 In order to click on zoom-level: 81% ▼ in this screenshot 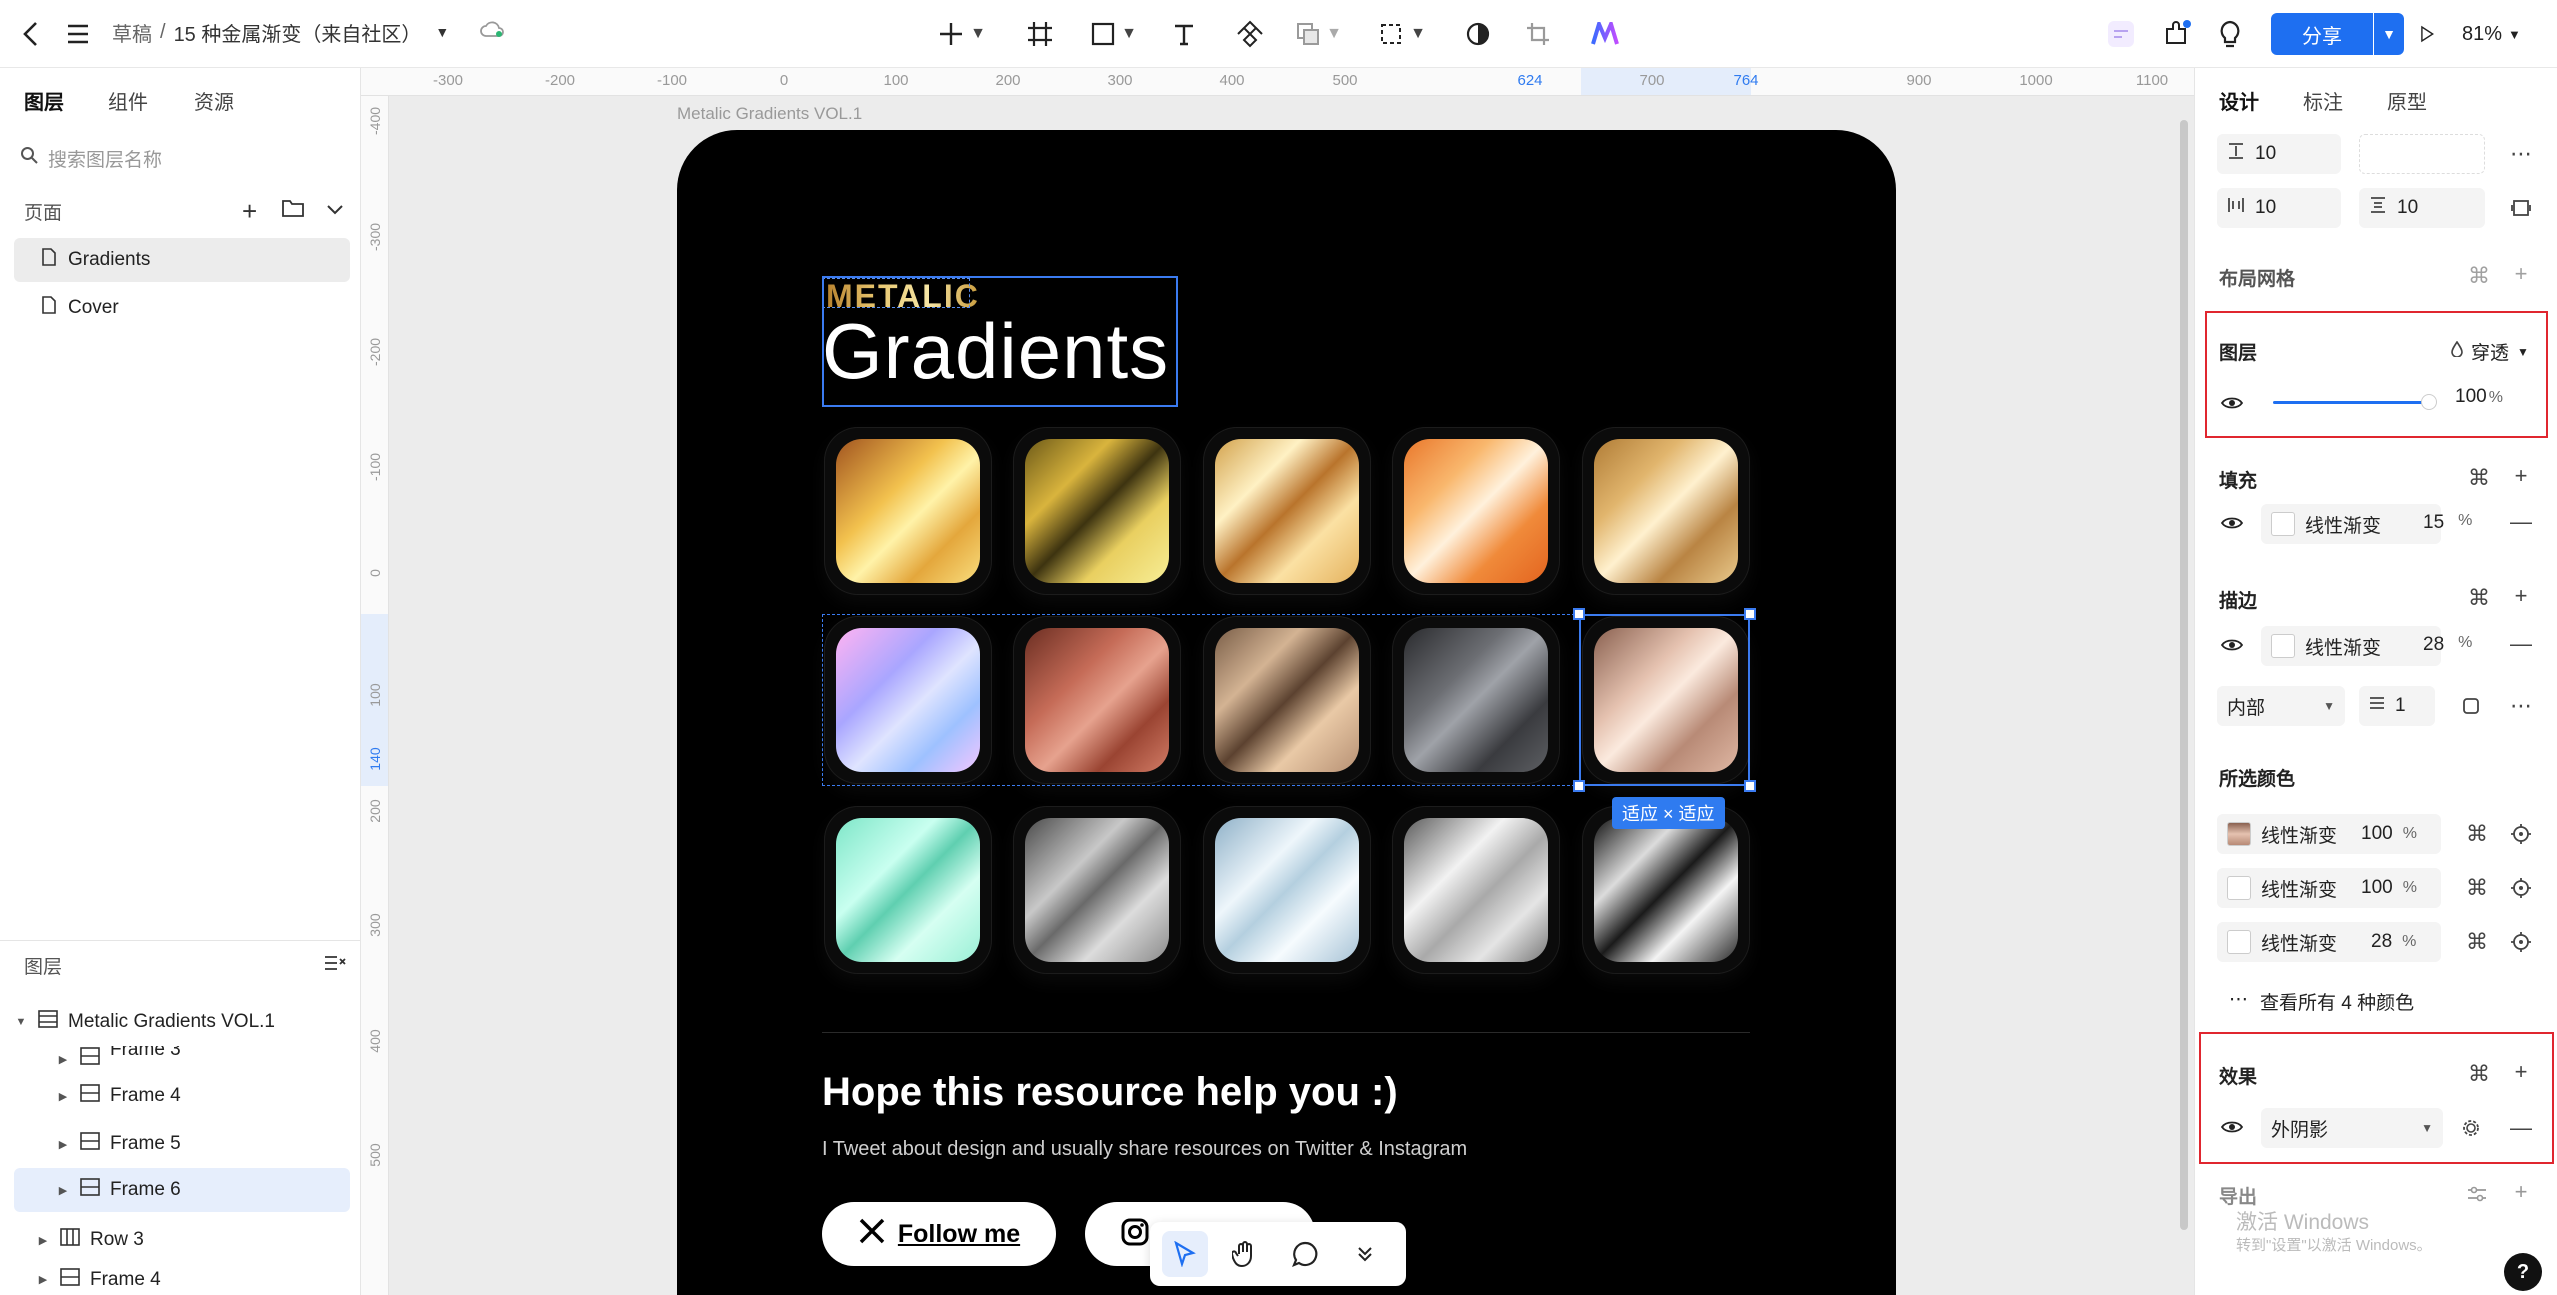, I will do `click(2491, 34)`.